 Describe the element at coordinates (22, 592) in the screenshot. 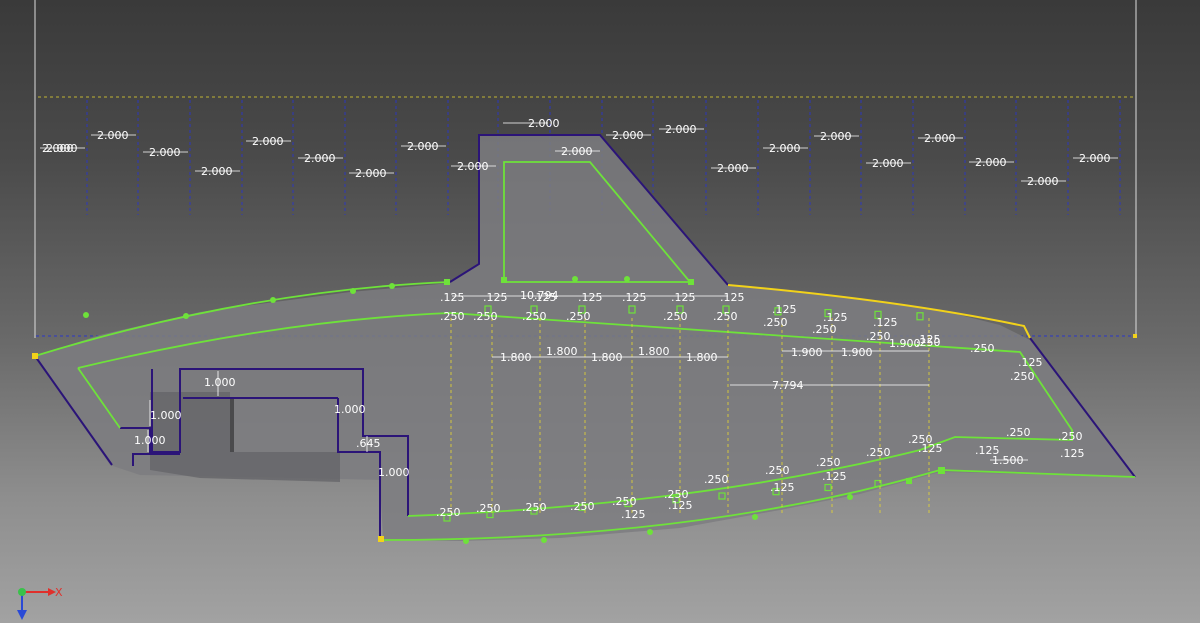

I see `origin-point-icon` at that location.